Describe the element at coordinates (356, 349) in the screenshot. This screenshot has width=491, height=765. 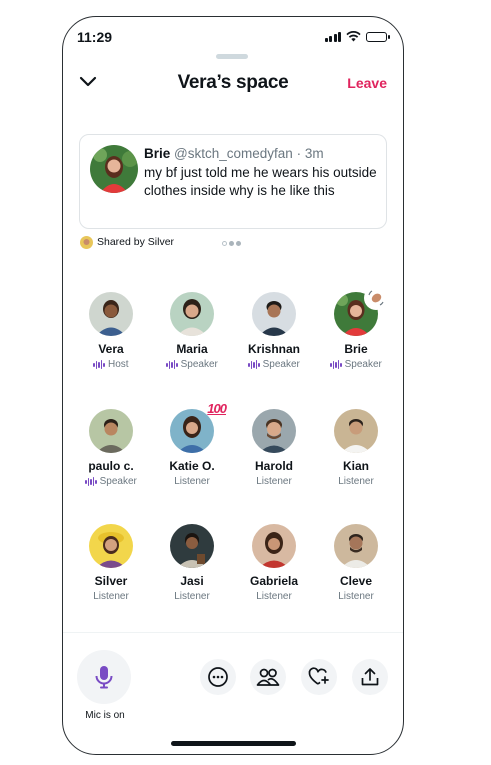
I see `participant-name: Brie` at that location.